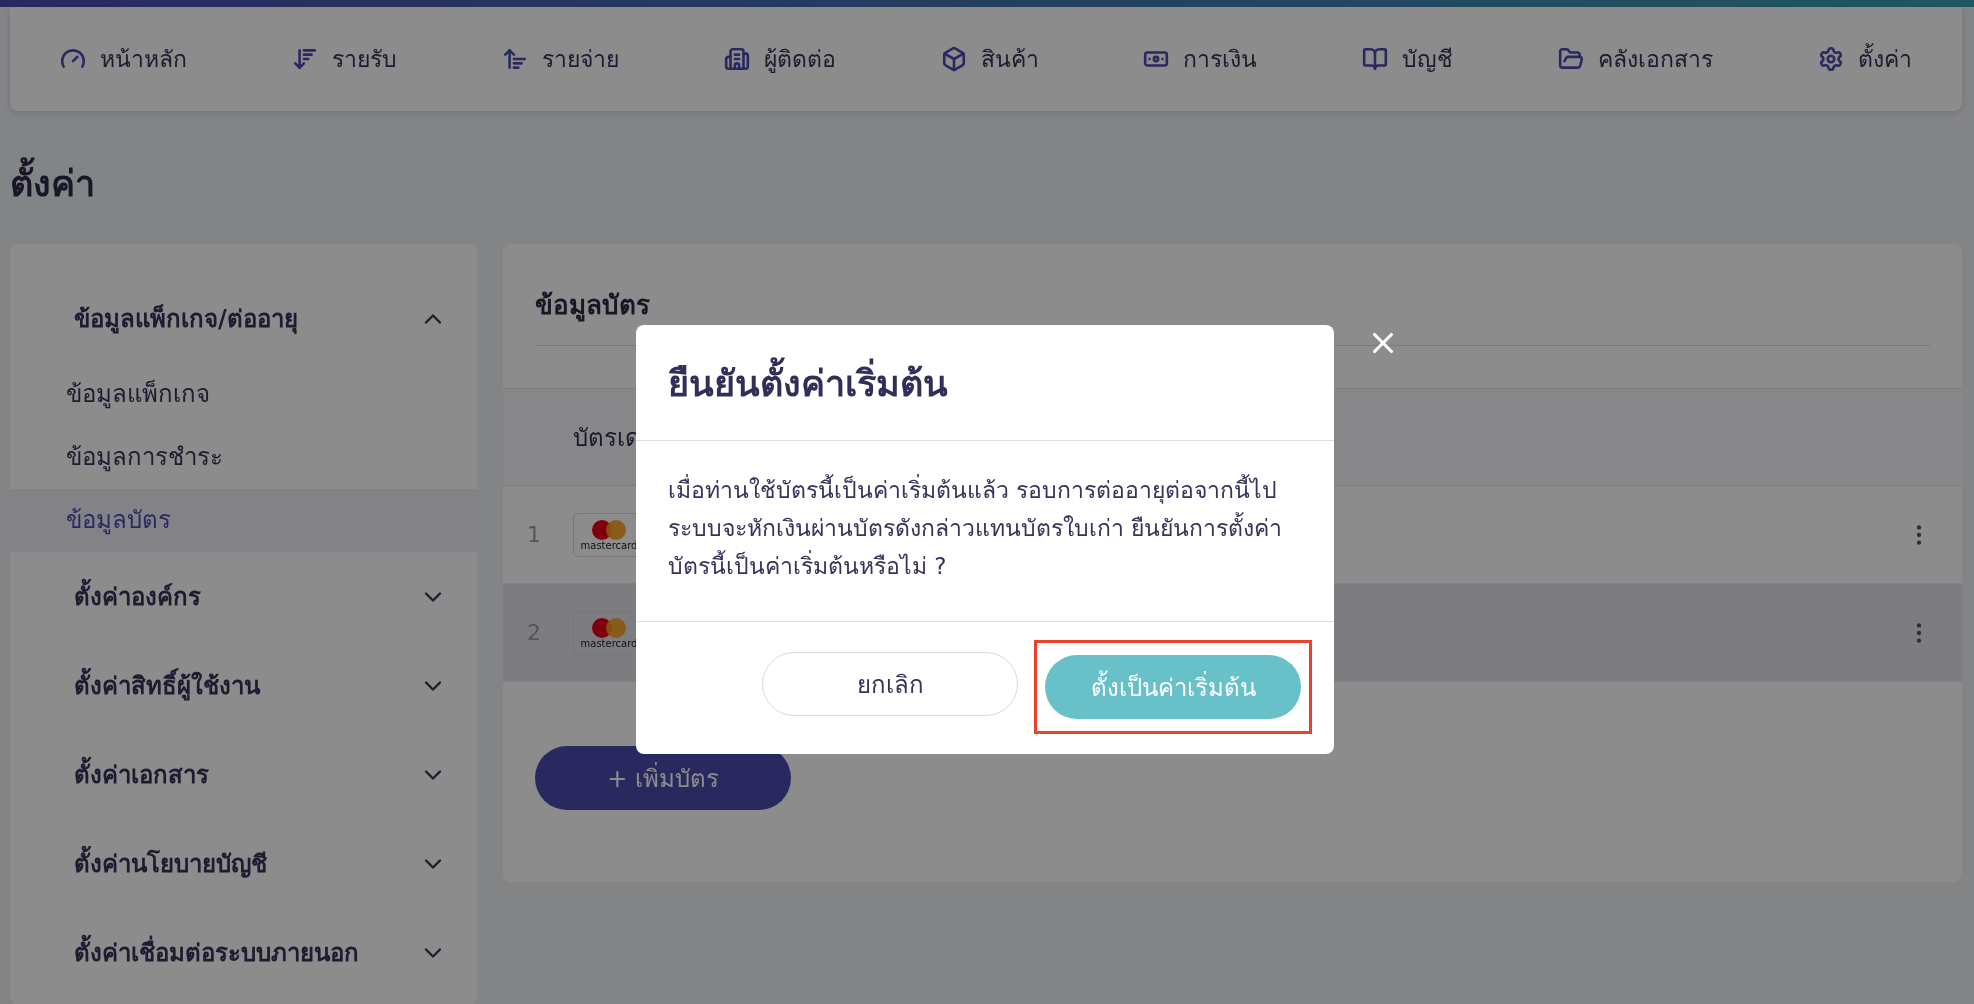  Describe the element at coordinates (1220, 59) in the screenshot. I see `nav-label: การเงิน` at that location.